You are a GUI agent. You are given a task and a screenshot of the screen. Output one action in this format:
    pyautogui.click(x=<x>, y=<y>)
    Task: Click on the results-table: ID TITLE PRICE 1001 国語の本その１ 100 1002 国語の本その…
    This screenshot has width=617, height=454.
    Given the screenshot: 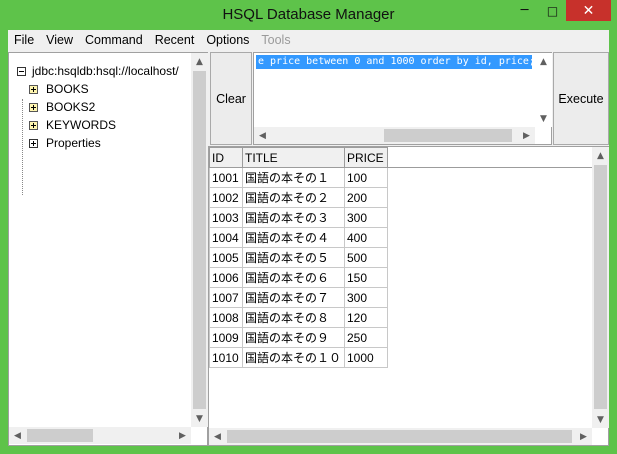 What is the action you would take?
    pyautogui.click(x=298, y=257)
    